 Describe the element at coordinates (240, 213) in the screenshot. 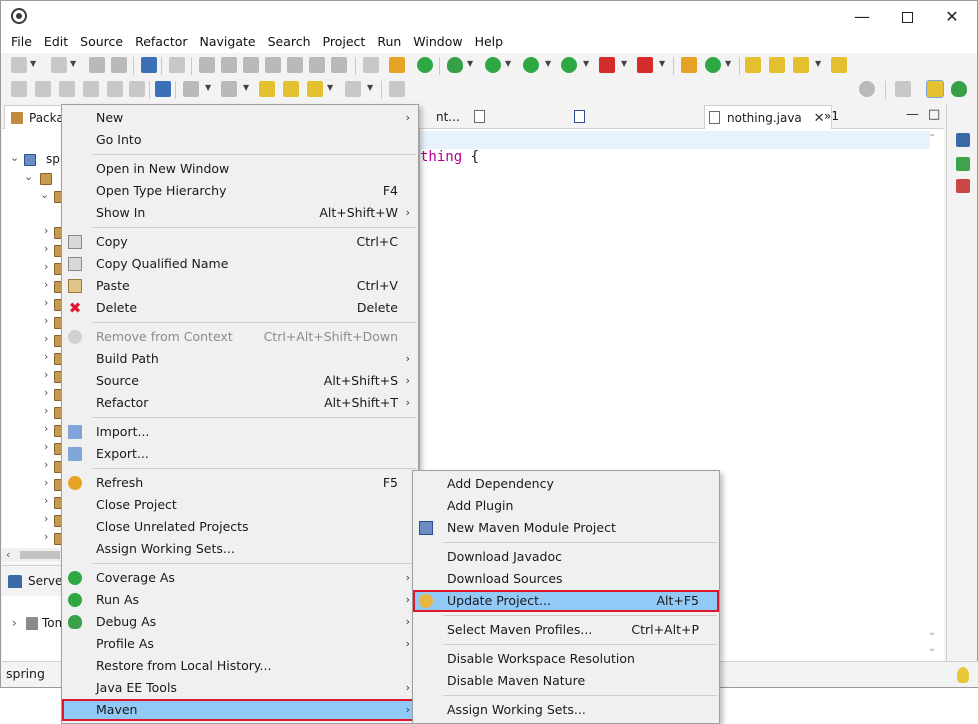

I see `menu-item-show-in: Show In Alt+Shift+W ›` at that location.